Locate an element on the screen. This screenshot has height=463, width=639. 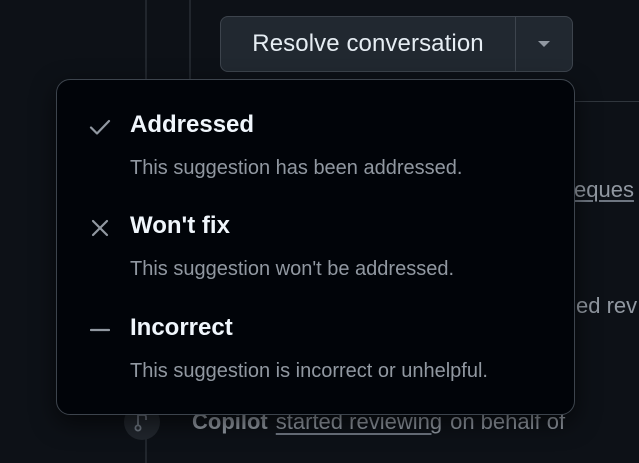
menu-item-description: This suggestion has been addressed. is located at coordinates (296, 168).